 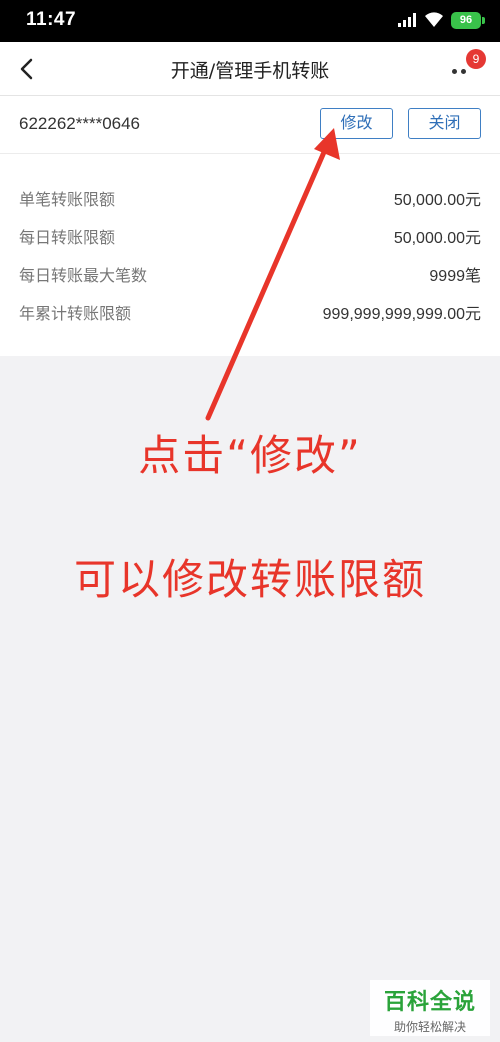 I want to click on limit-row: 每日转账限额 50,000.00元, so click(x=250, y=235).